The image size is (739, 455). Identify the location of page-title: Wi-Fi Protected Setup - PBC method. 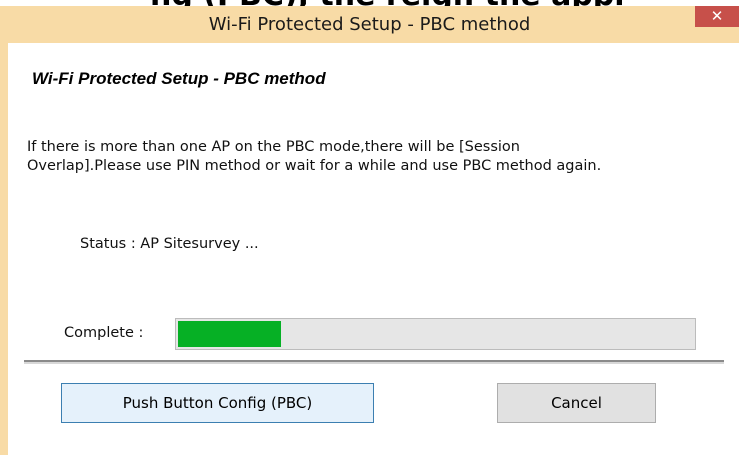
(179, 78).